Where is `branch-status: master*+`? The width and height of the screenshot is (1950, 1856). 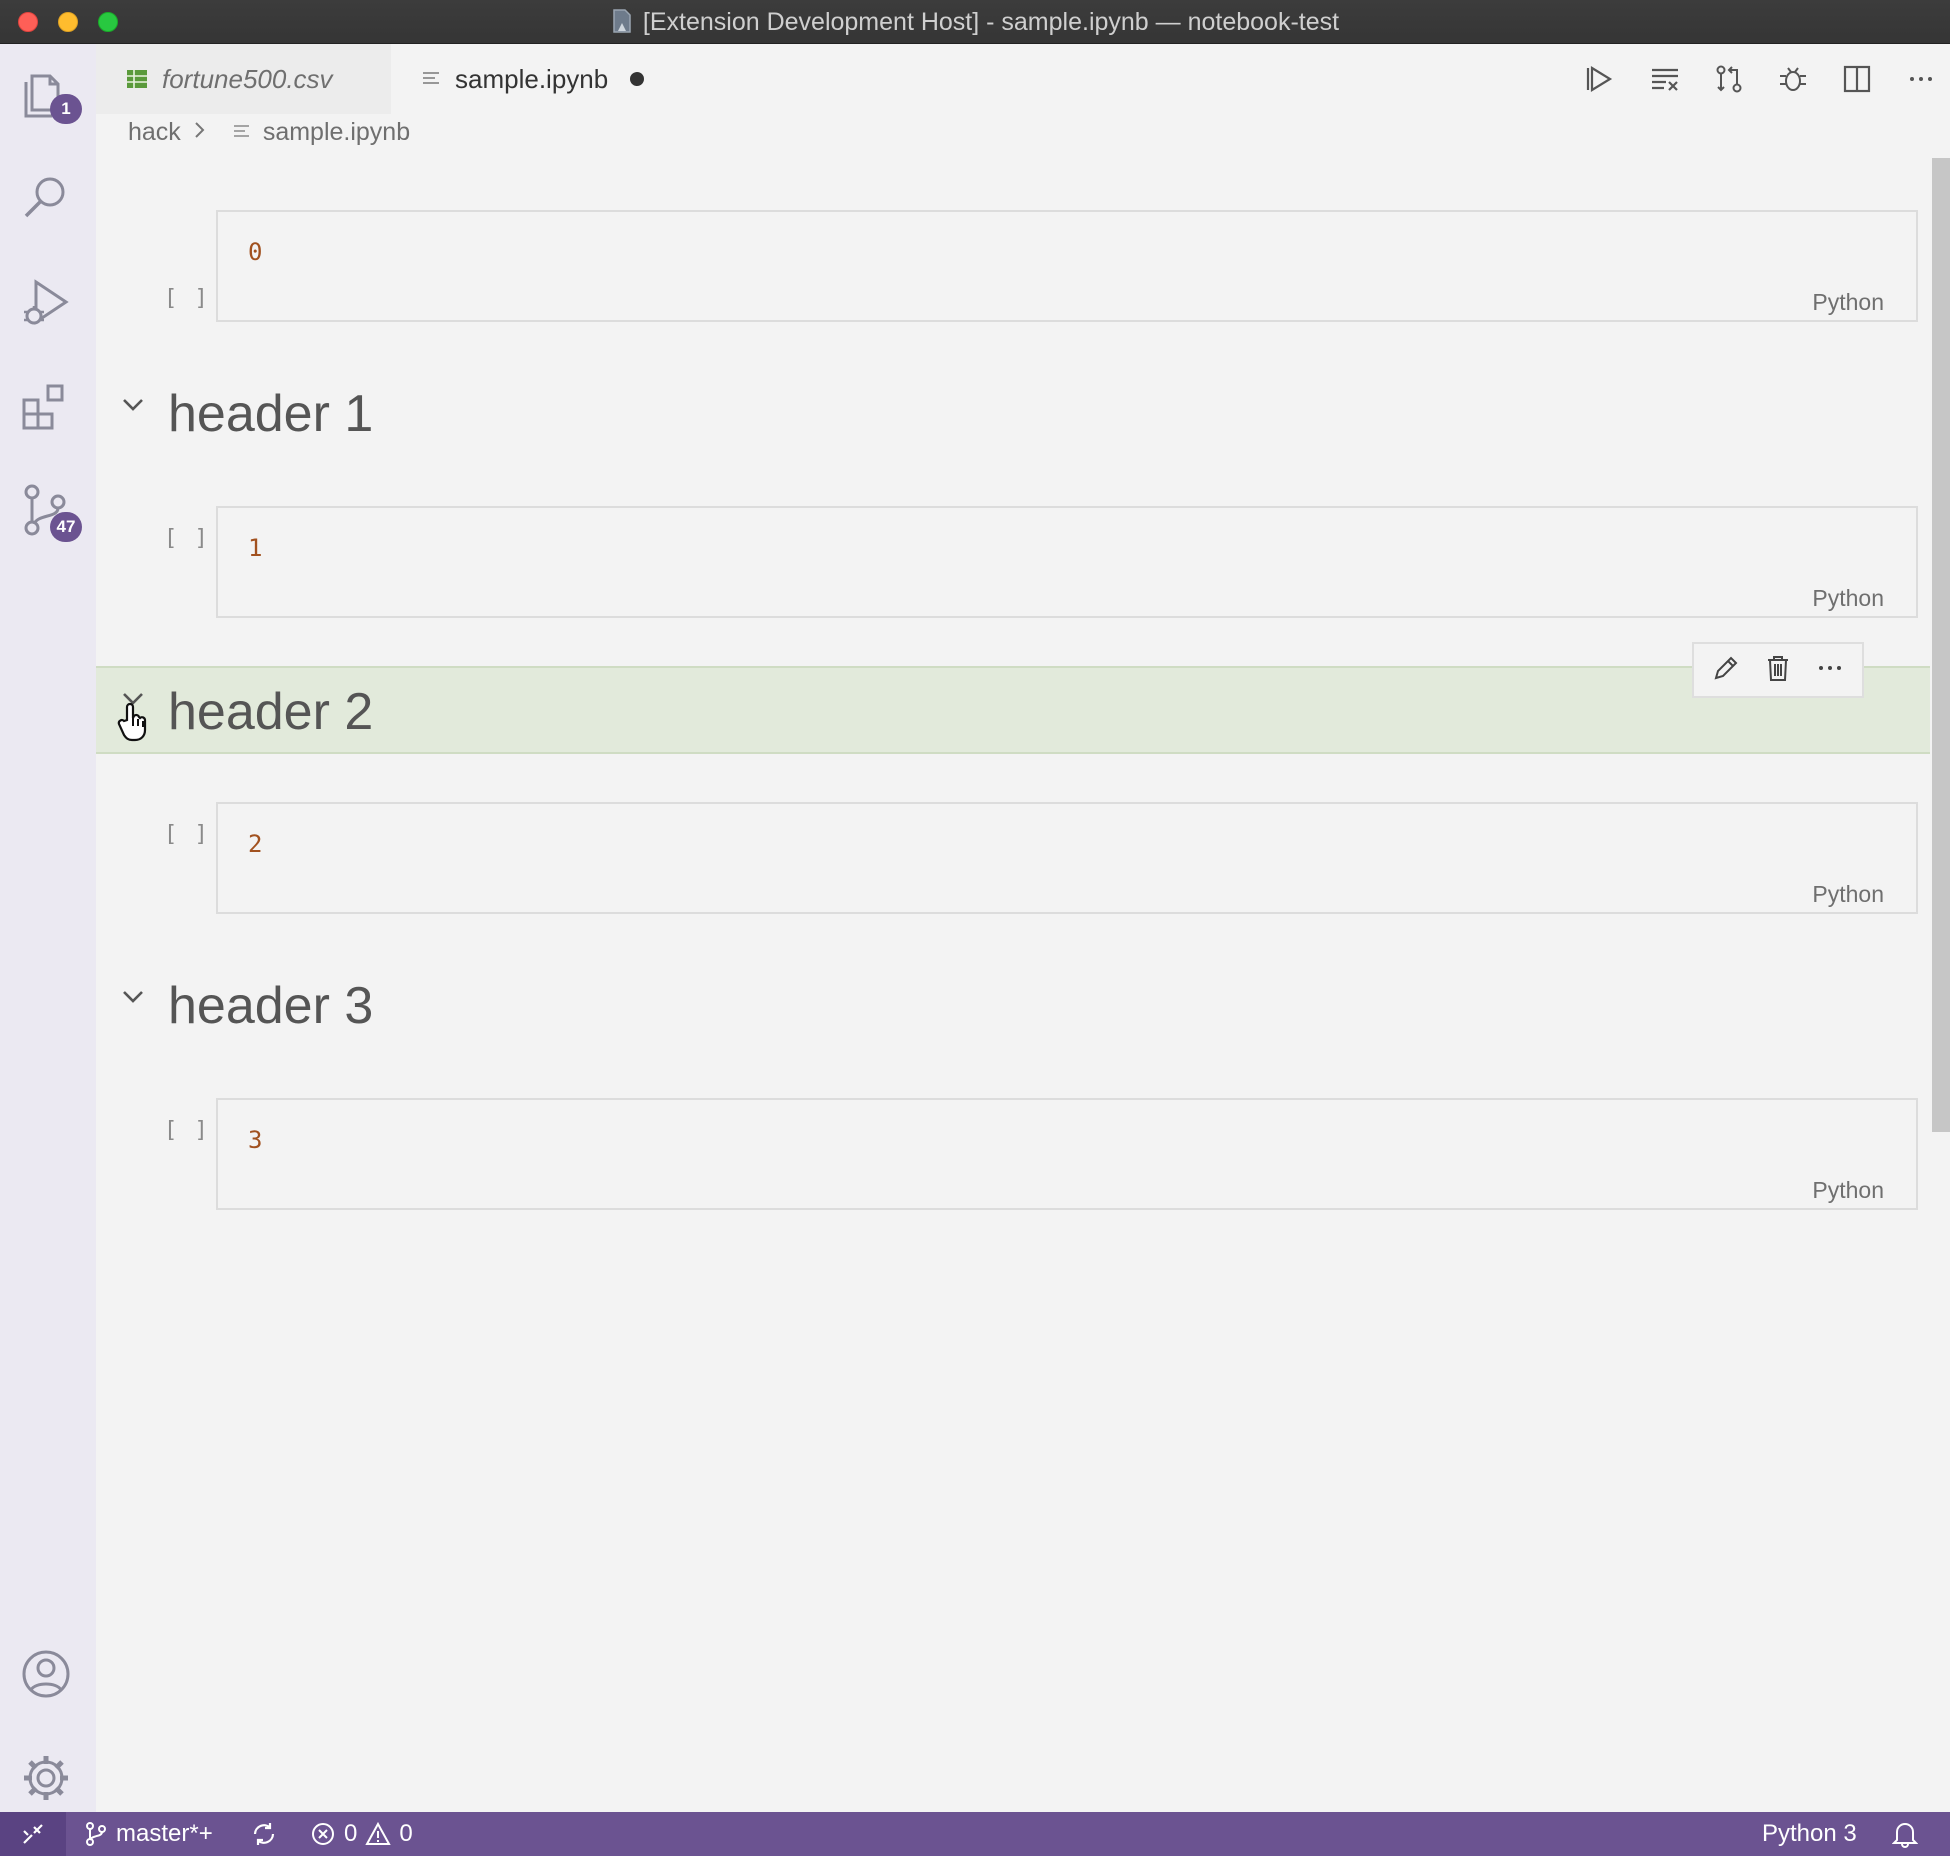 branch-status: master*+ is located at coordinates (148, 1834).